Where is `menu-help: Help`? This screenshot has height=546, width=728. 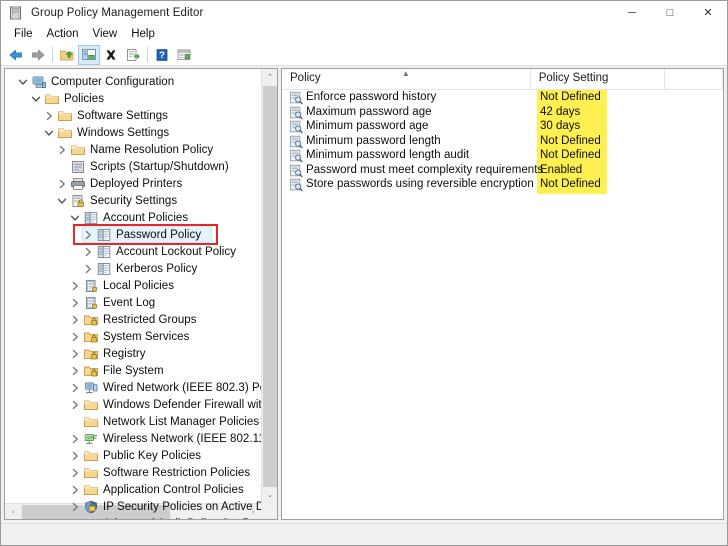
menu-help: Help is located at coordinates (143, 34).